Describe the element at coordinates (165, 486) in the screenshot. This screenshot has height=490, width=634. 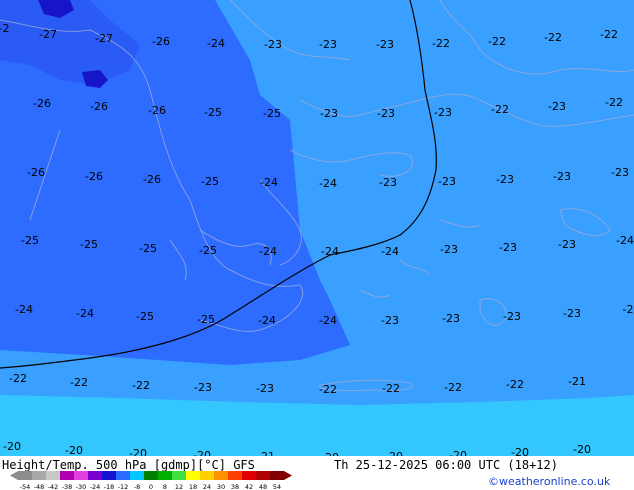
I see `scale-tick: 8` at that location.